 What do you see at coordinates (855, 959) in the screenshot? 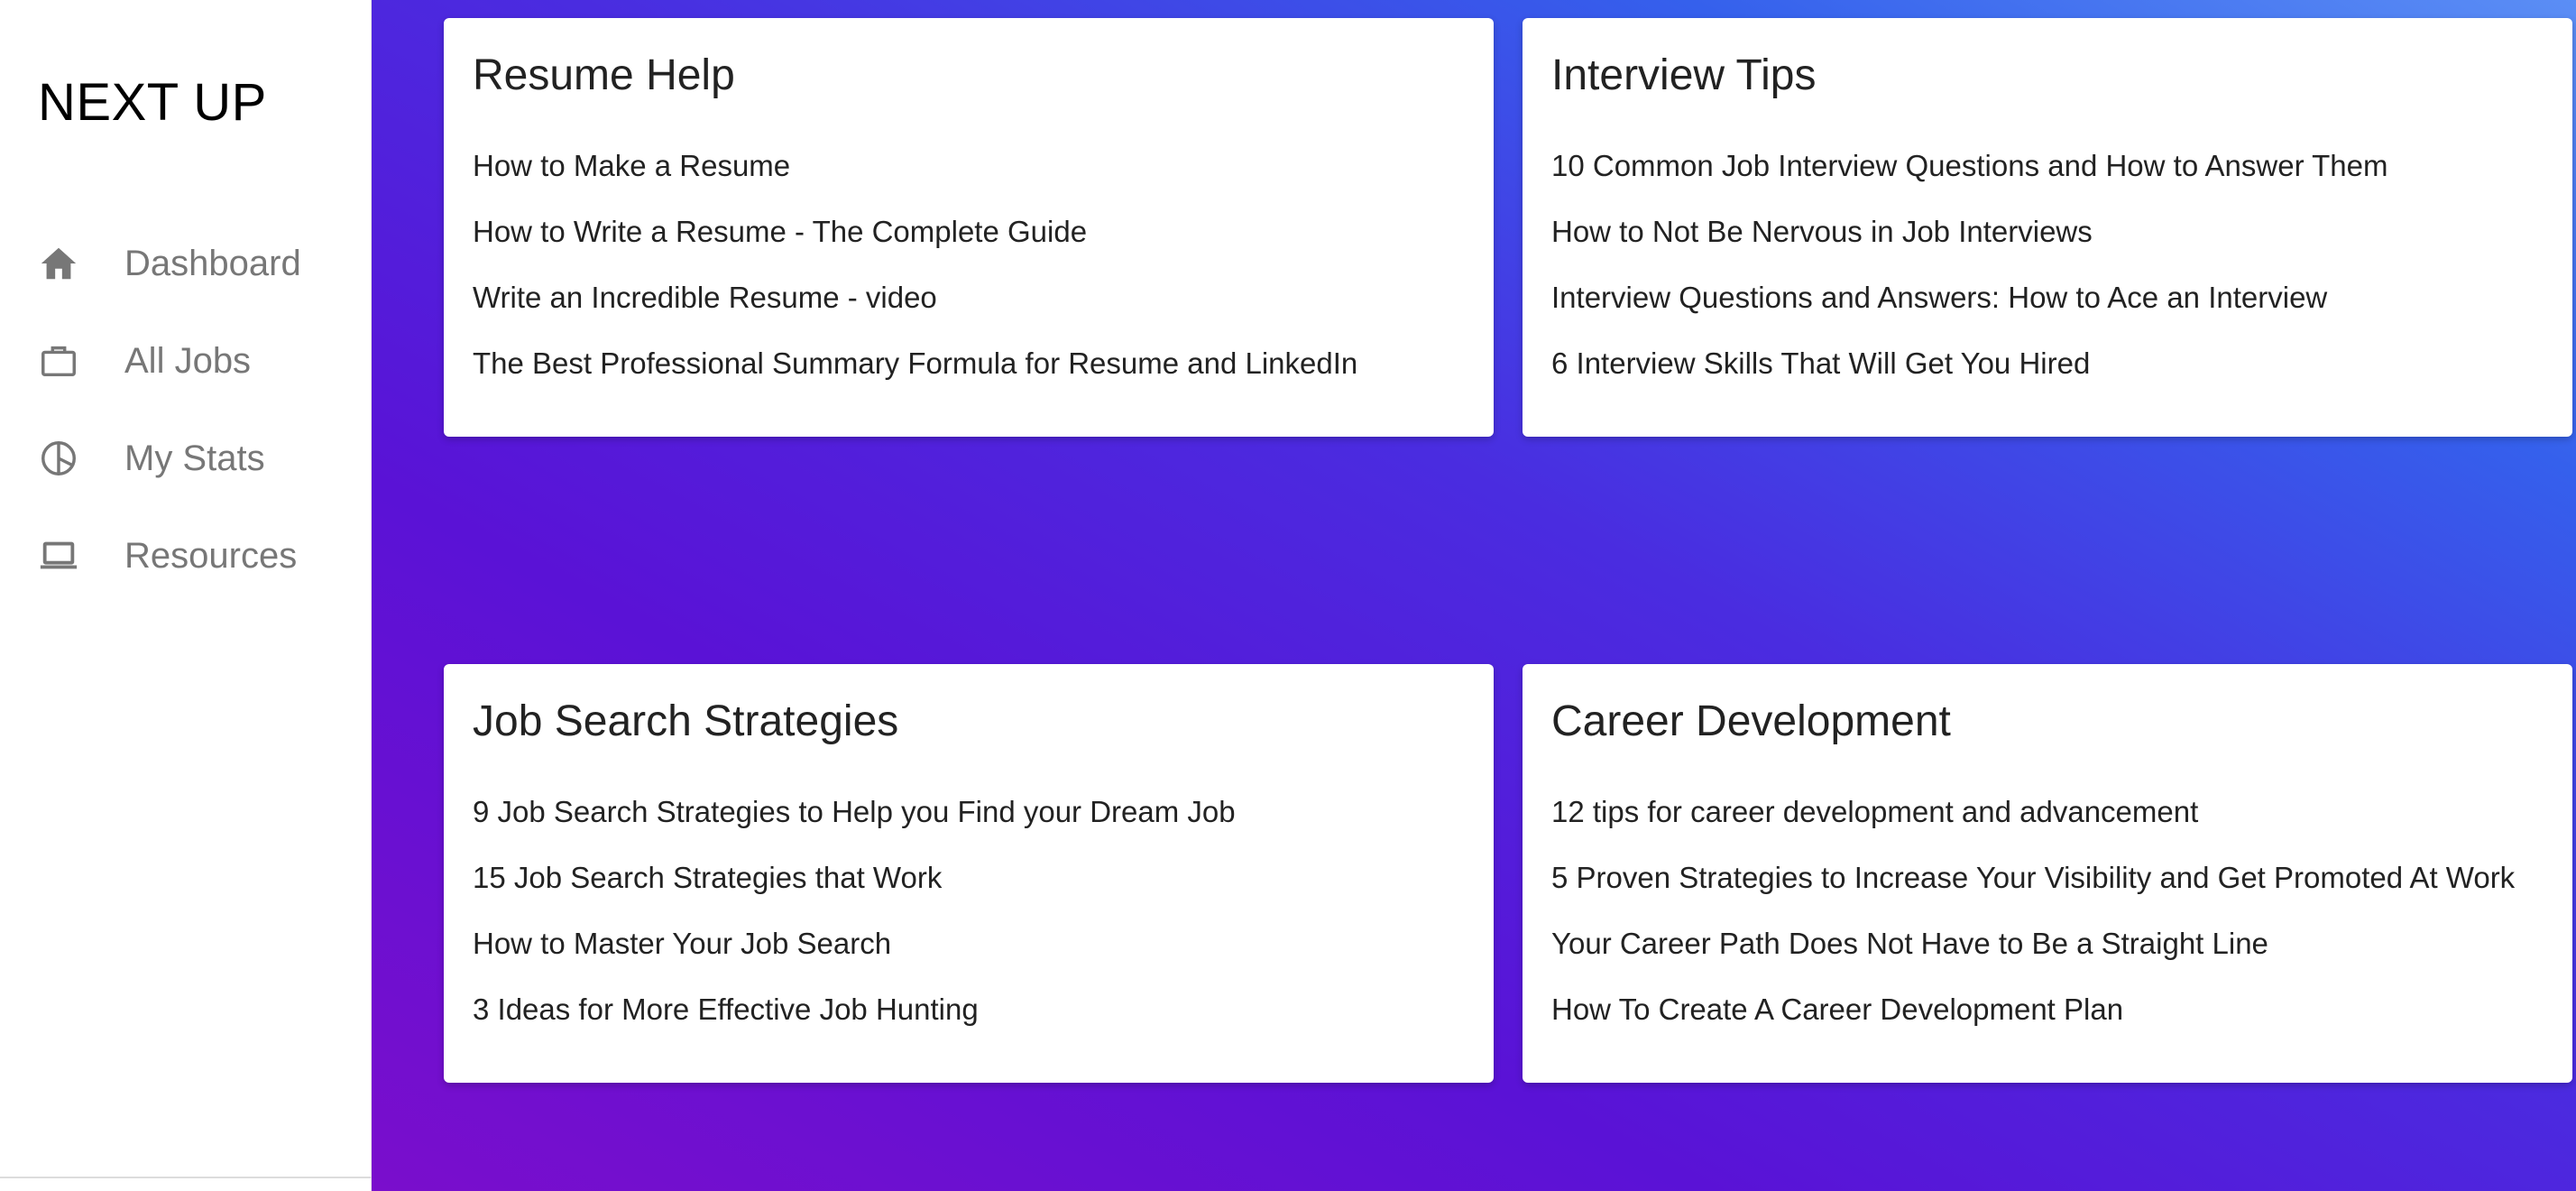
I see `resource-link: How to Master Your Job Search` at bounding box center [855, 959].